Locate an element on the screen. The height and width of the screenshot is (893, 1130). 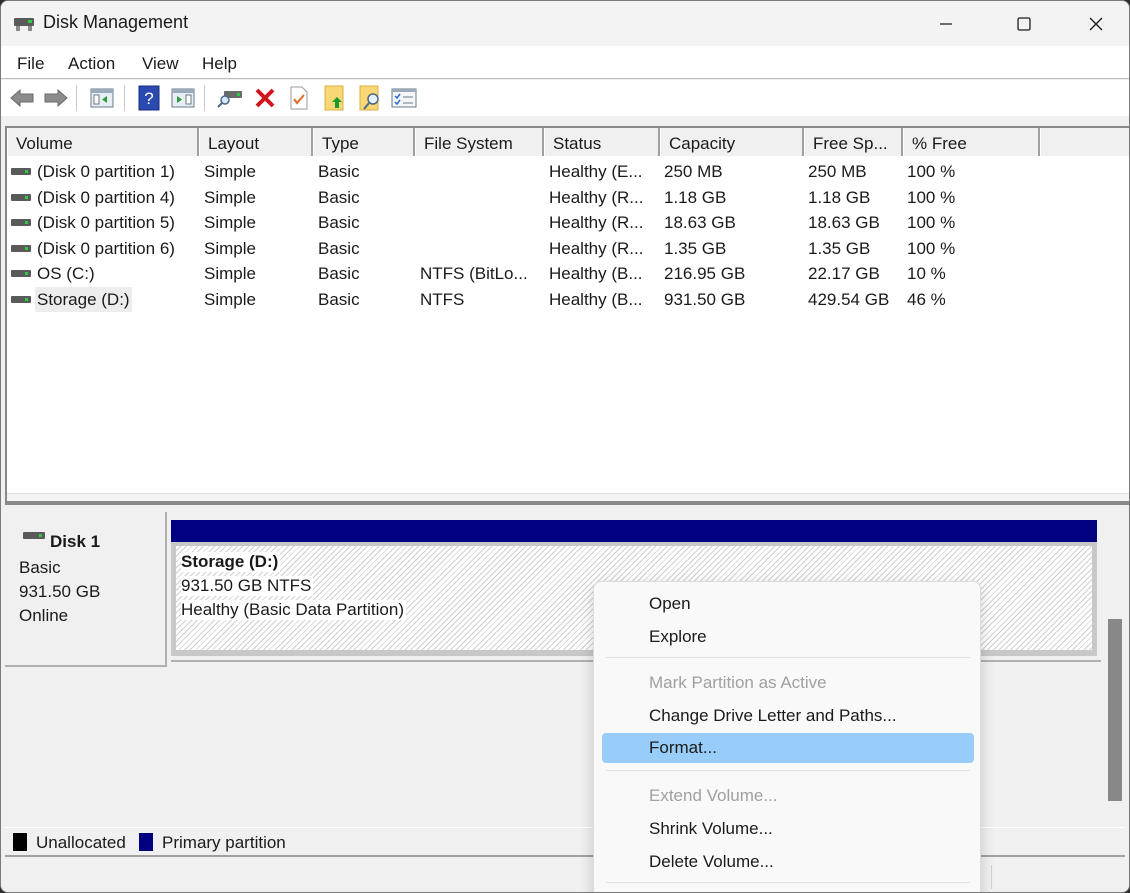
connect-drive-button is located at coordinates (230, 98).